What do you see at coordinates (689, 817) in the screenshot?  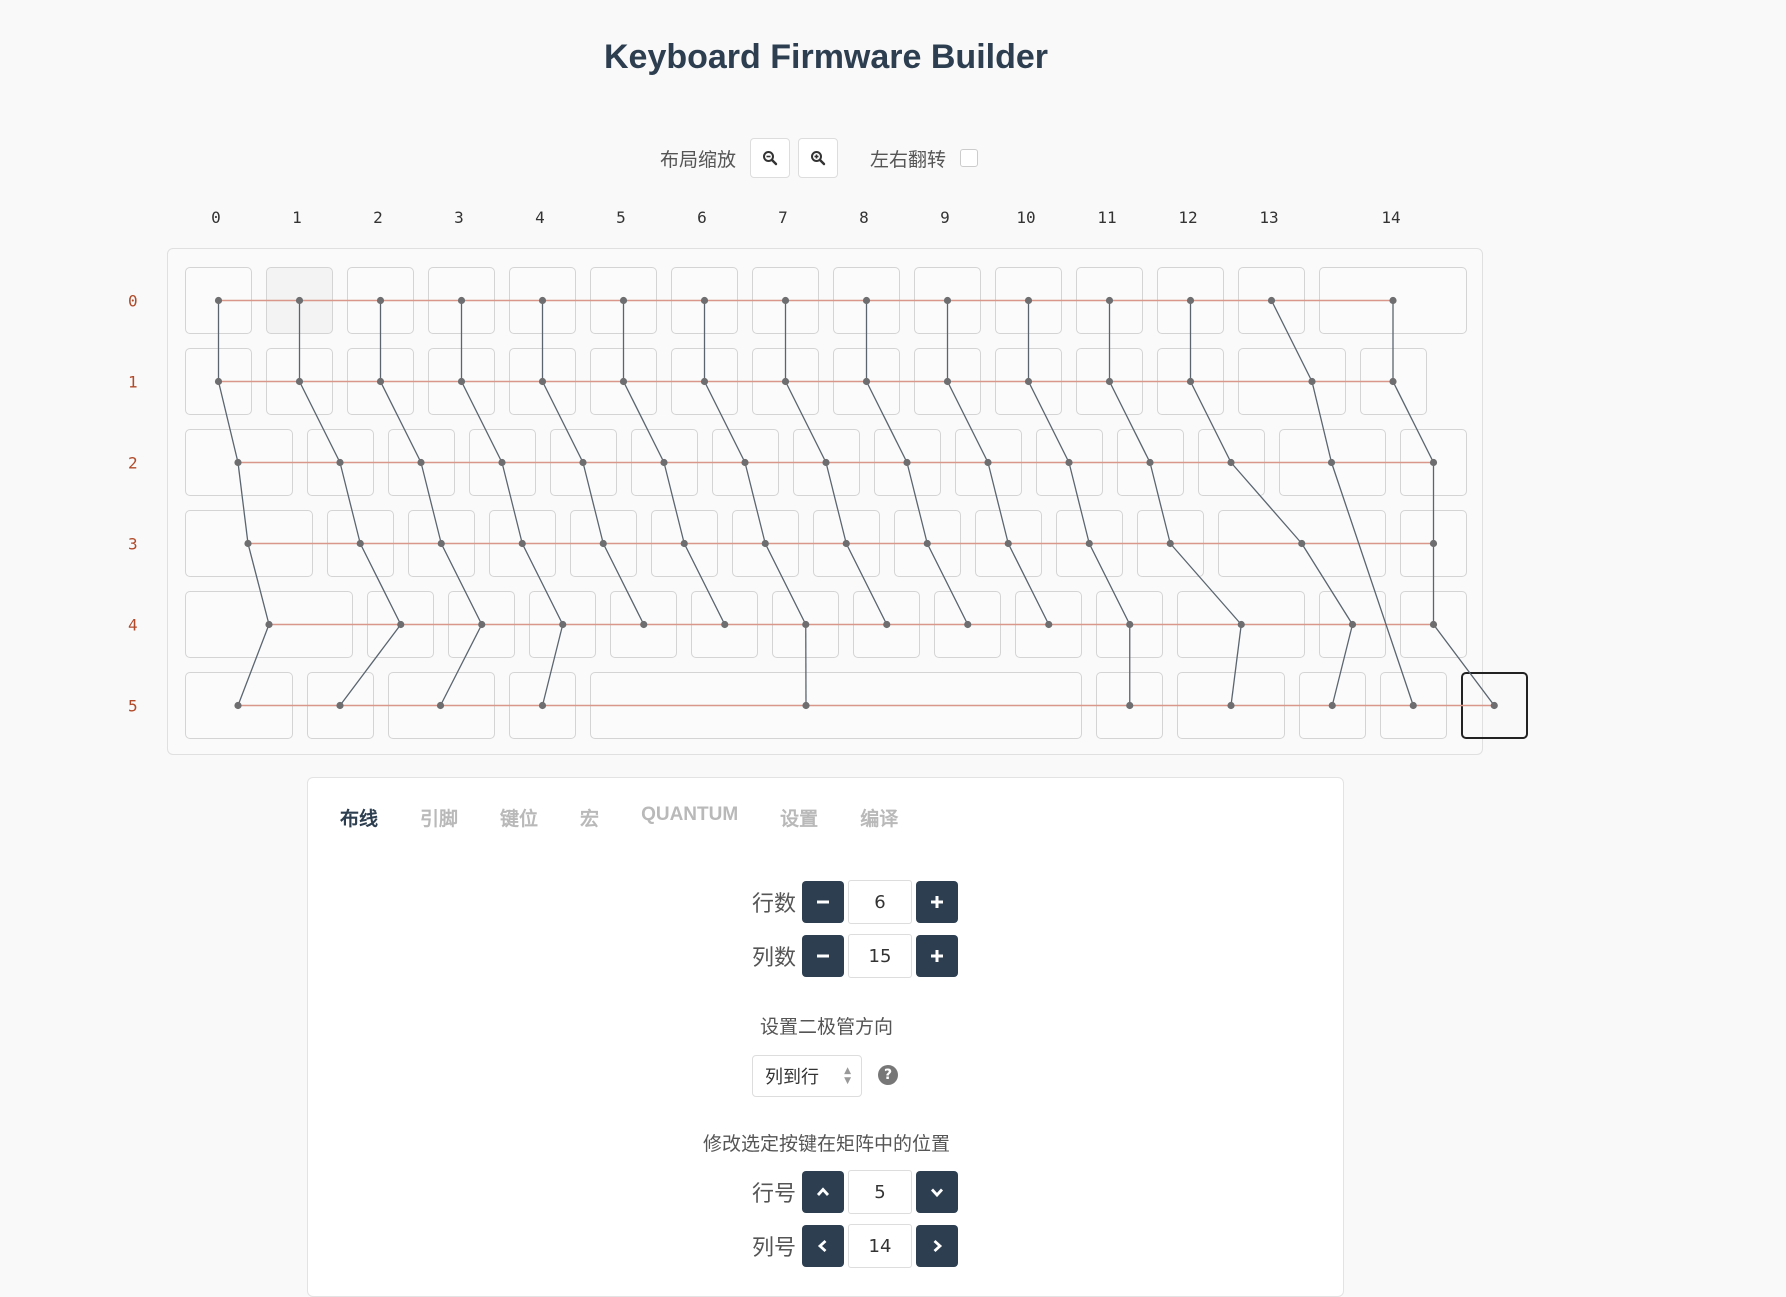 I see `tab-quantum: QUANTUM` at bounding box center [689, 817].